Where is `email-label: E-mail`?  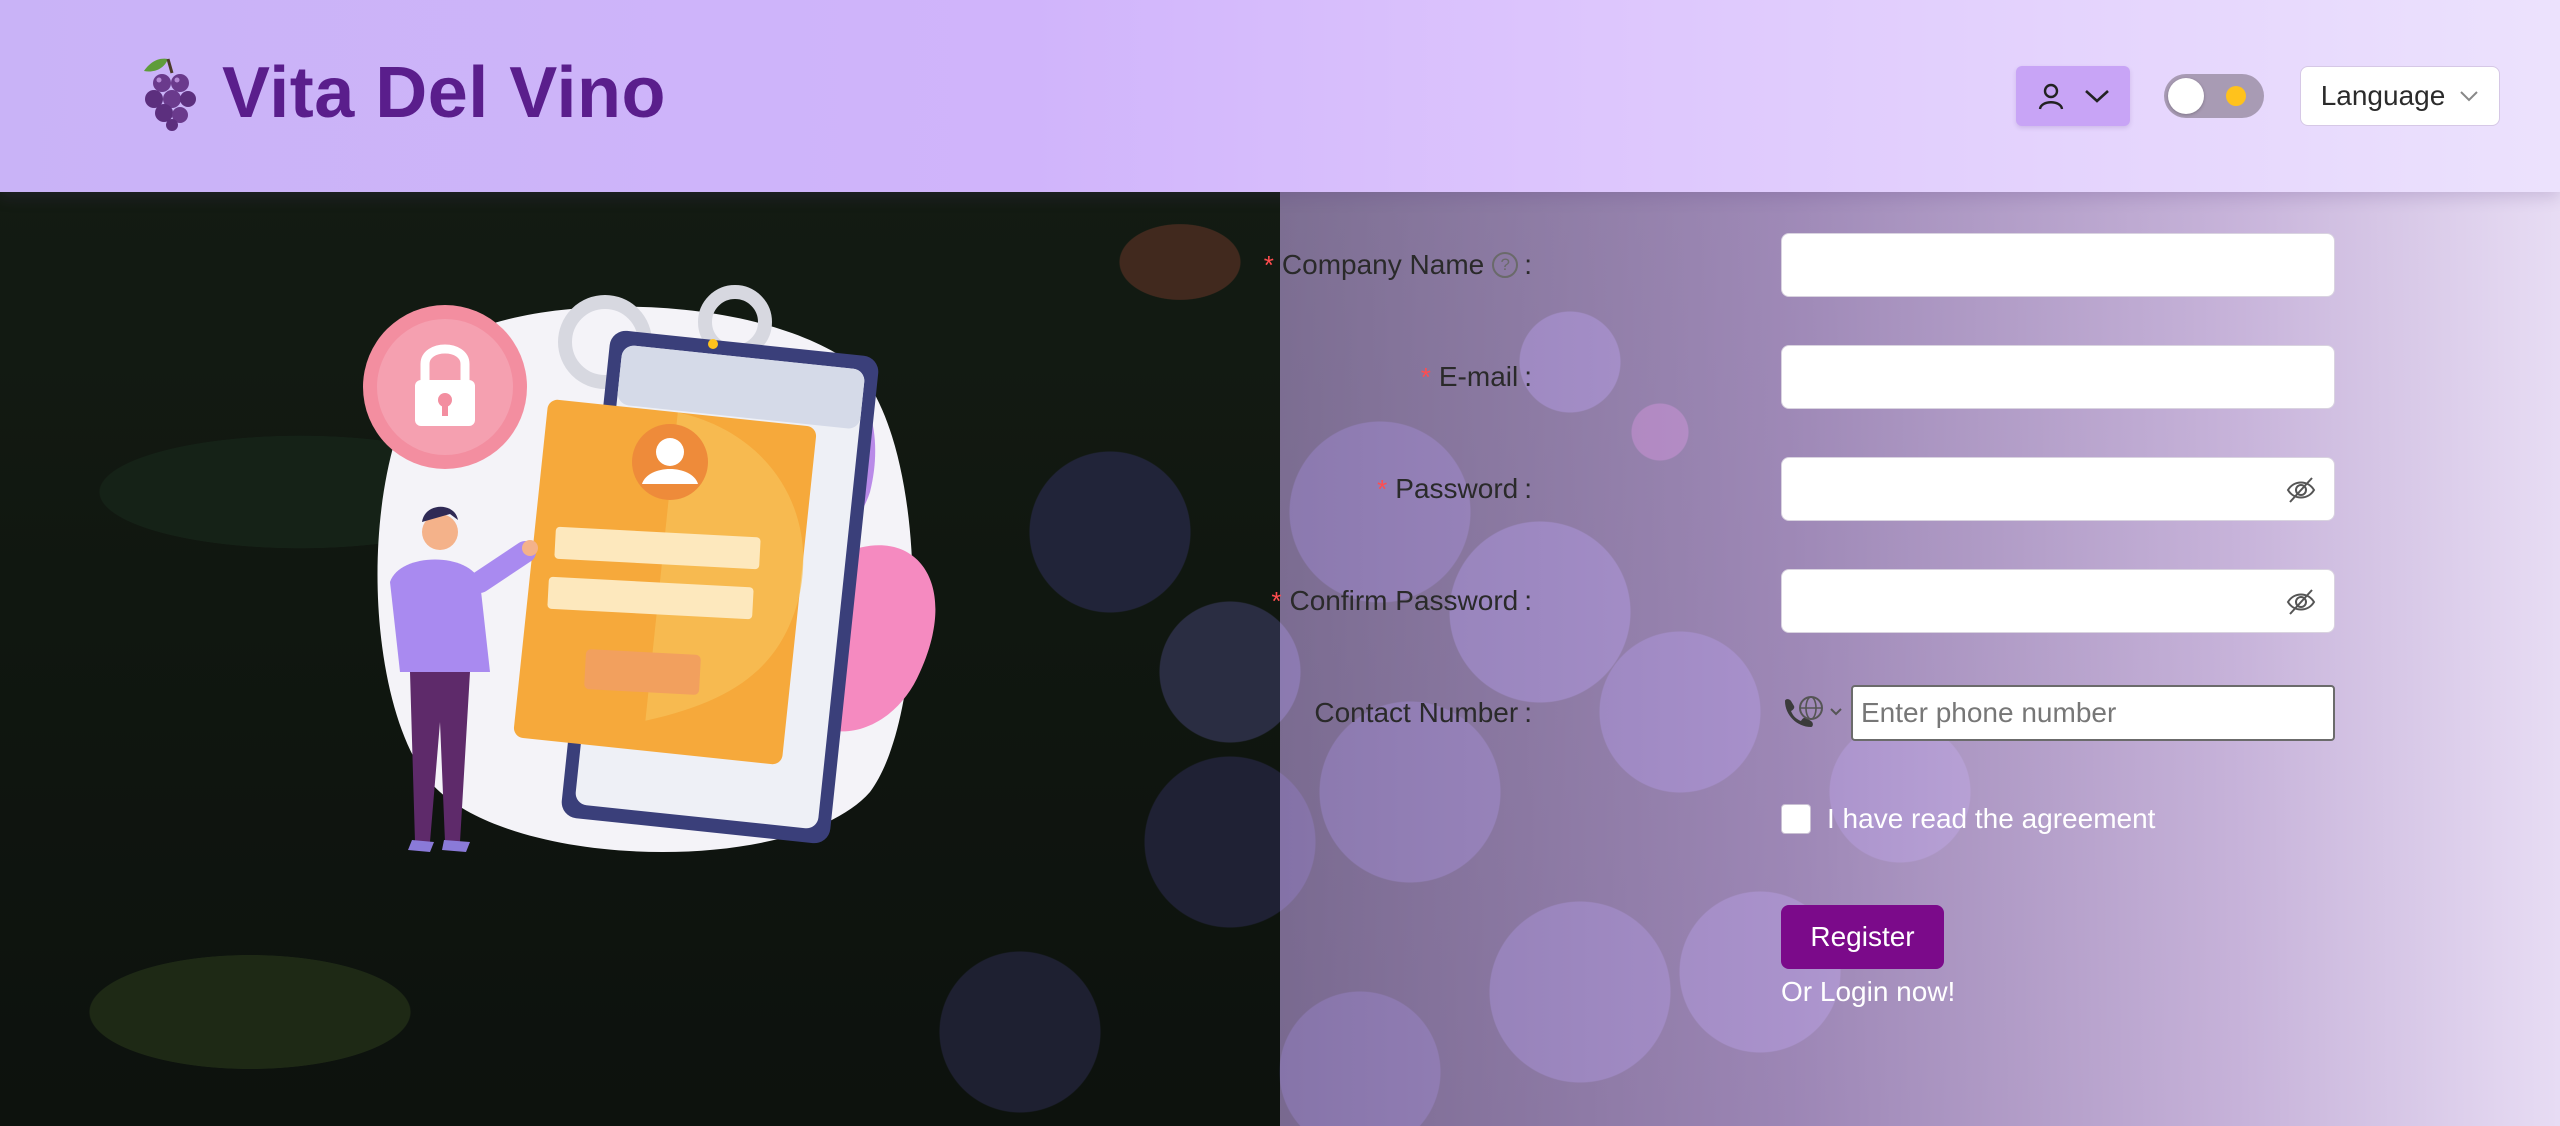 email-label: E-mail is located at coordinates (1478, 376).